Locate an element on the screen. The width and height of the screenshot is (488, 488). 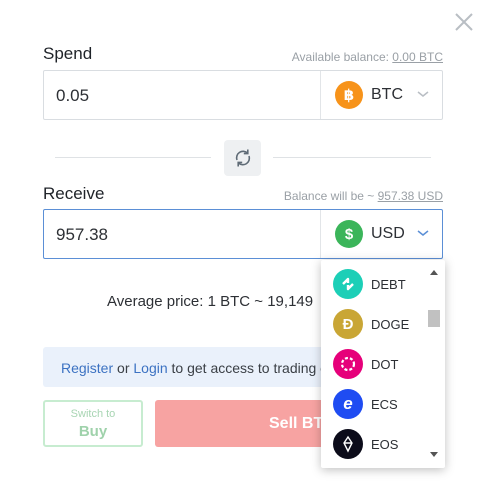
scroll-down-icon is located at coordinates (434, 454).